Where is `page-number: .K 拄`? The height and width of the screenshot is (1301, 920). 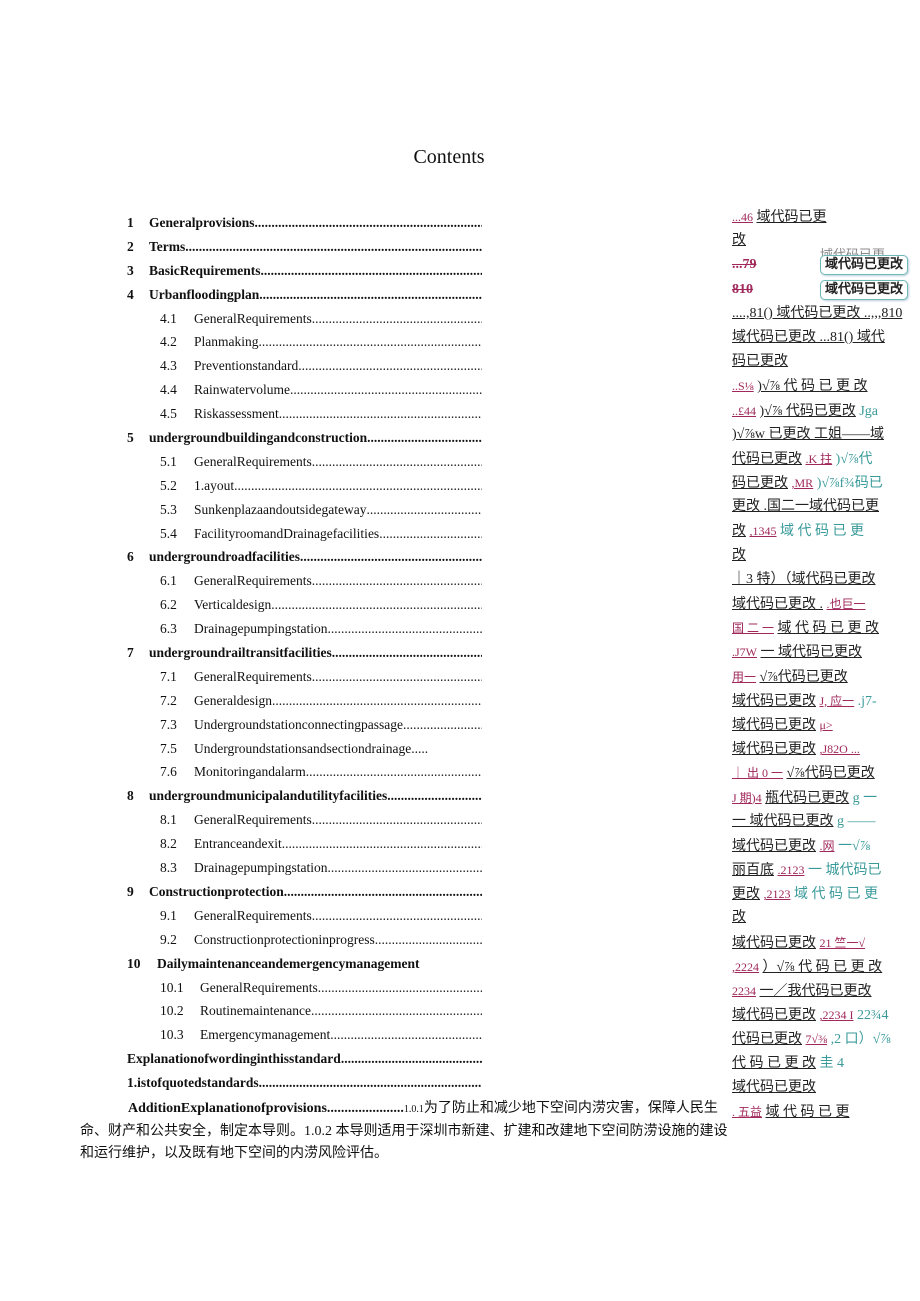
page-number: .K 拄 is located at coordinates (819, 458).